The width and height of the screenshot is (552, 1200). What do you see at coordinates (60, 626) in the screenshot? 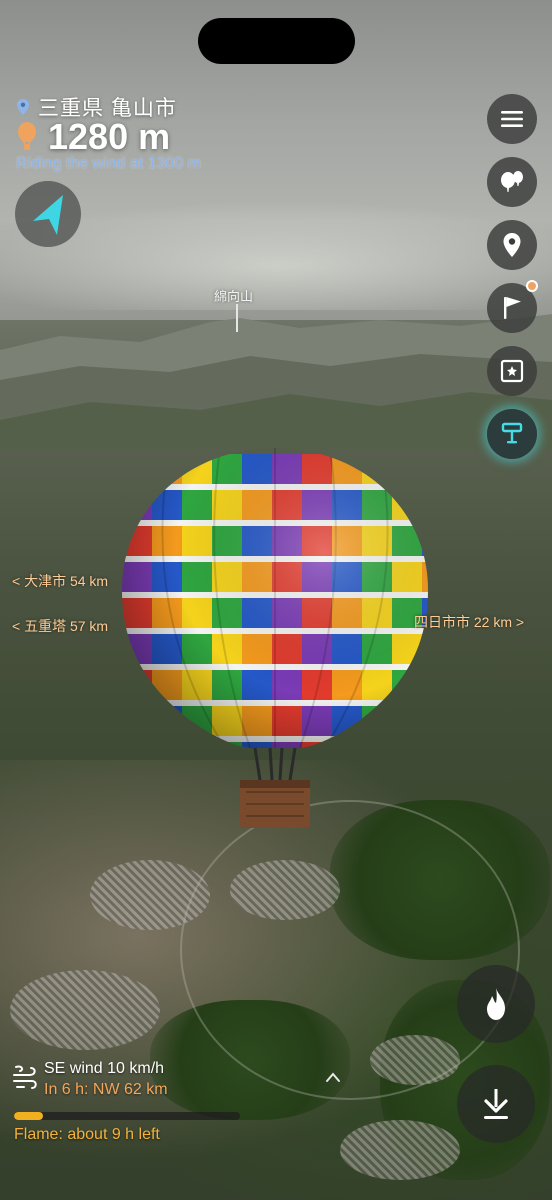
I see `direction-label-left: < 五重塔 57 km` at bounding box center [60, 626].